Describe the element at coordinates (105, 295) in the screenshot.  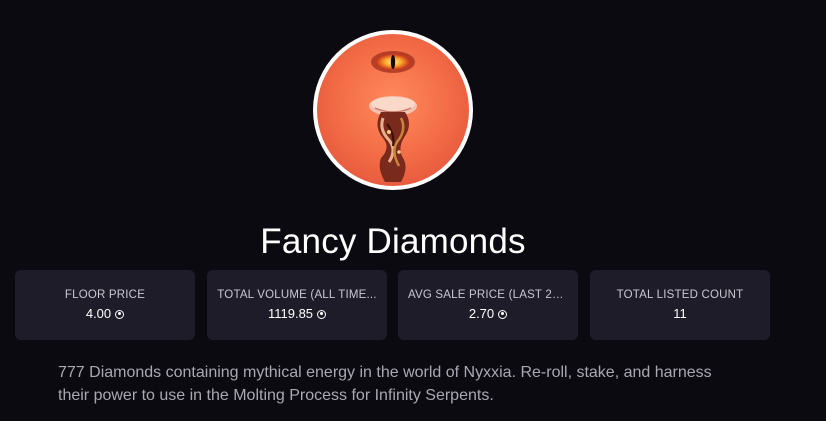
I see `stat-label: FLOOR PRICE` at that location.